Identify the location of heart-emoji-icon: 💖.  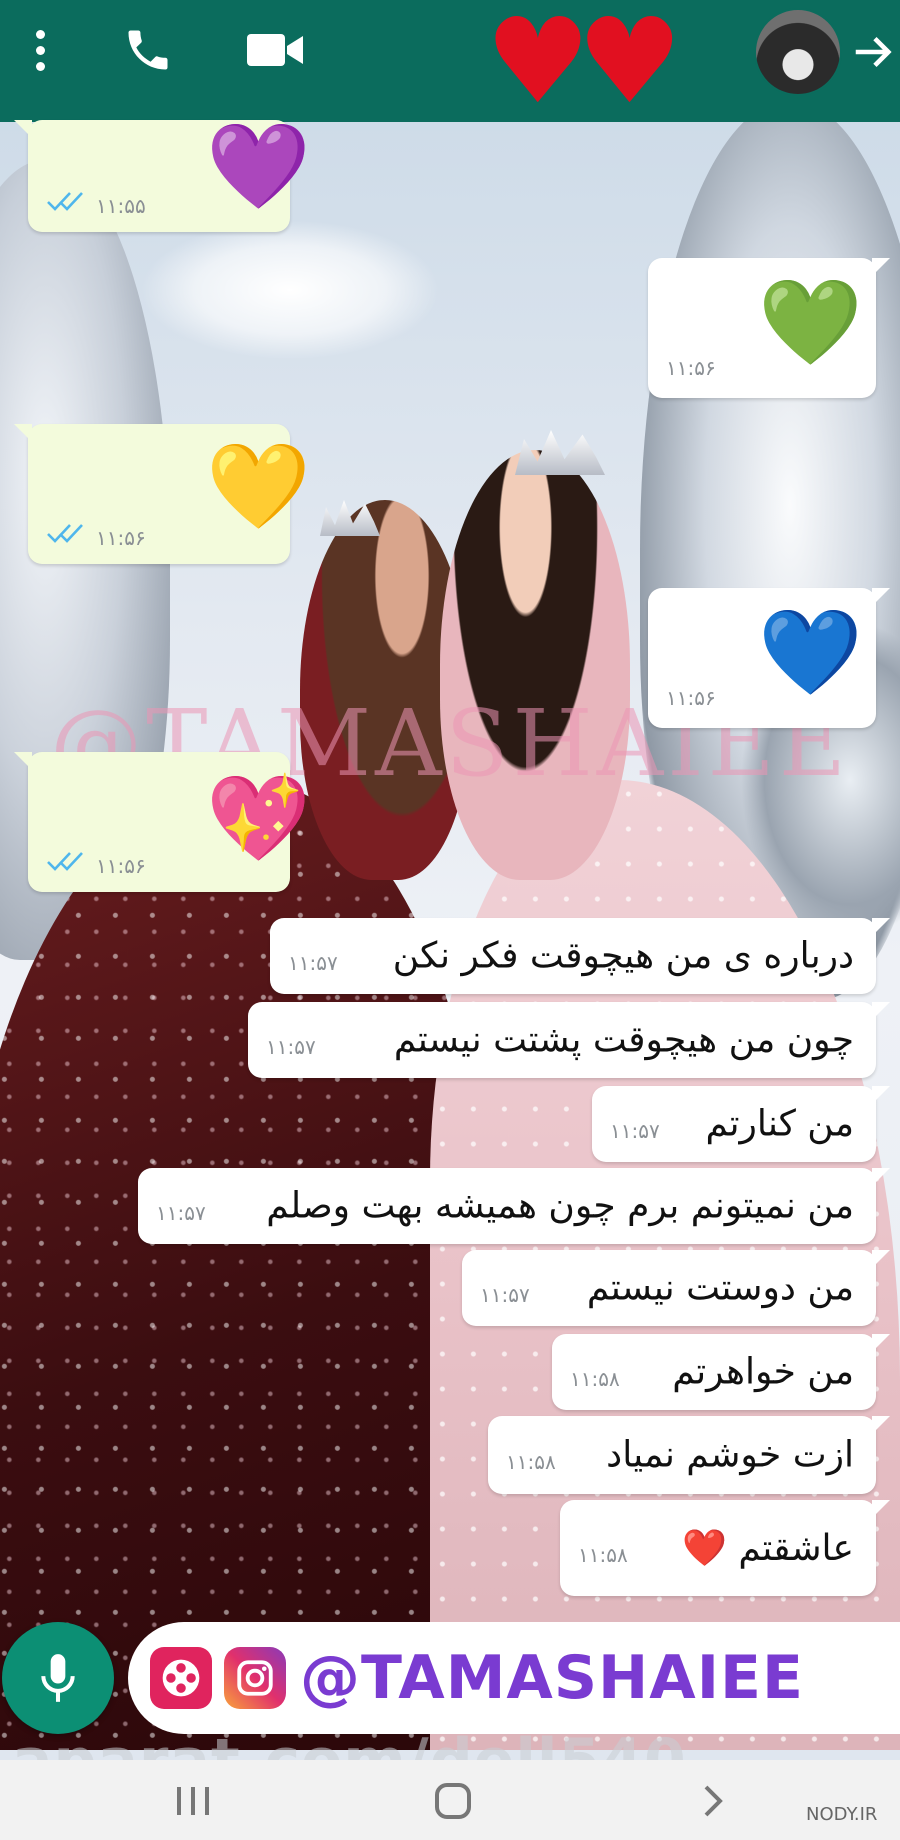
(258, 818).